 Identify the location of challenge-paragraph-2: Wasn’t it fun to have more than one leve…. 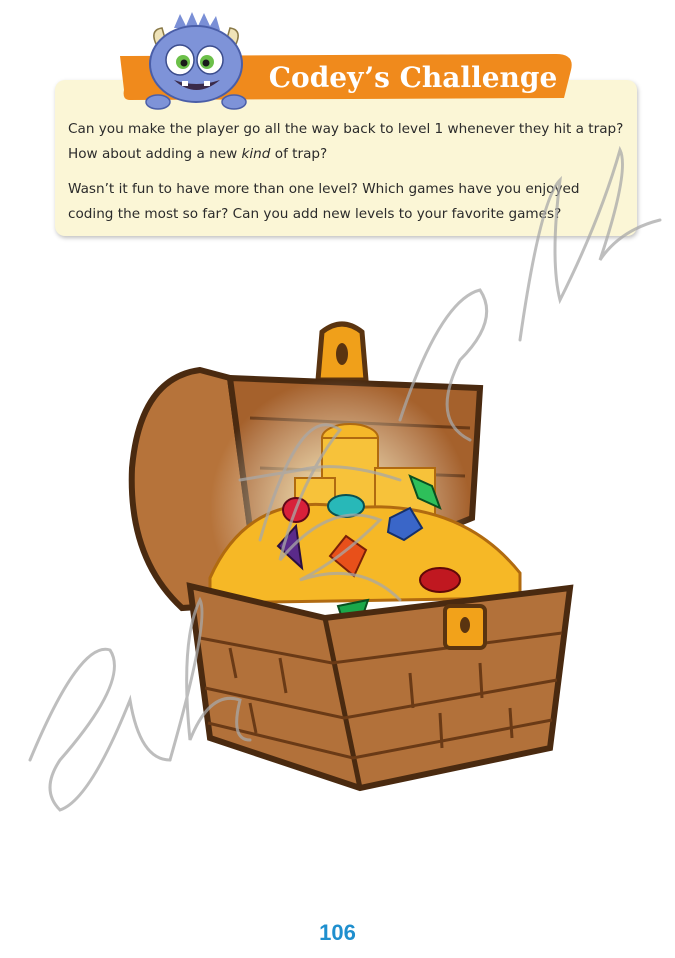
(324, 201).